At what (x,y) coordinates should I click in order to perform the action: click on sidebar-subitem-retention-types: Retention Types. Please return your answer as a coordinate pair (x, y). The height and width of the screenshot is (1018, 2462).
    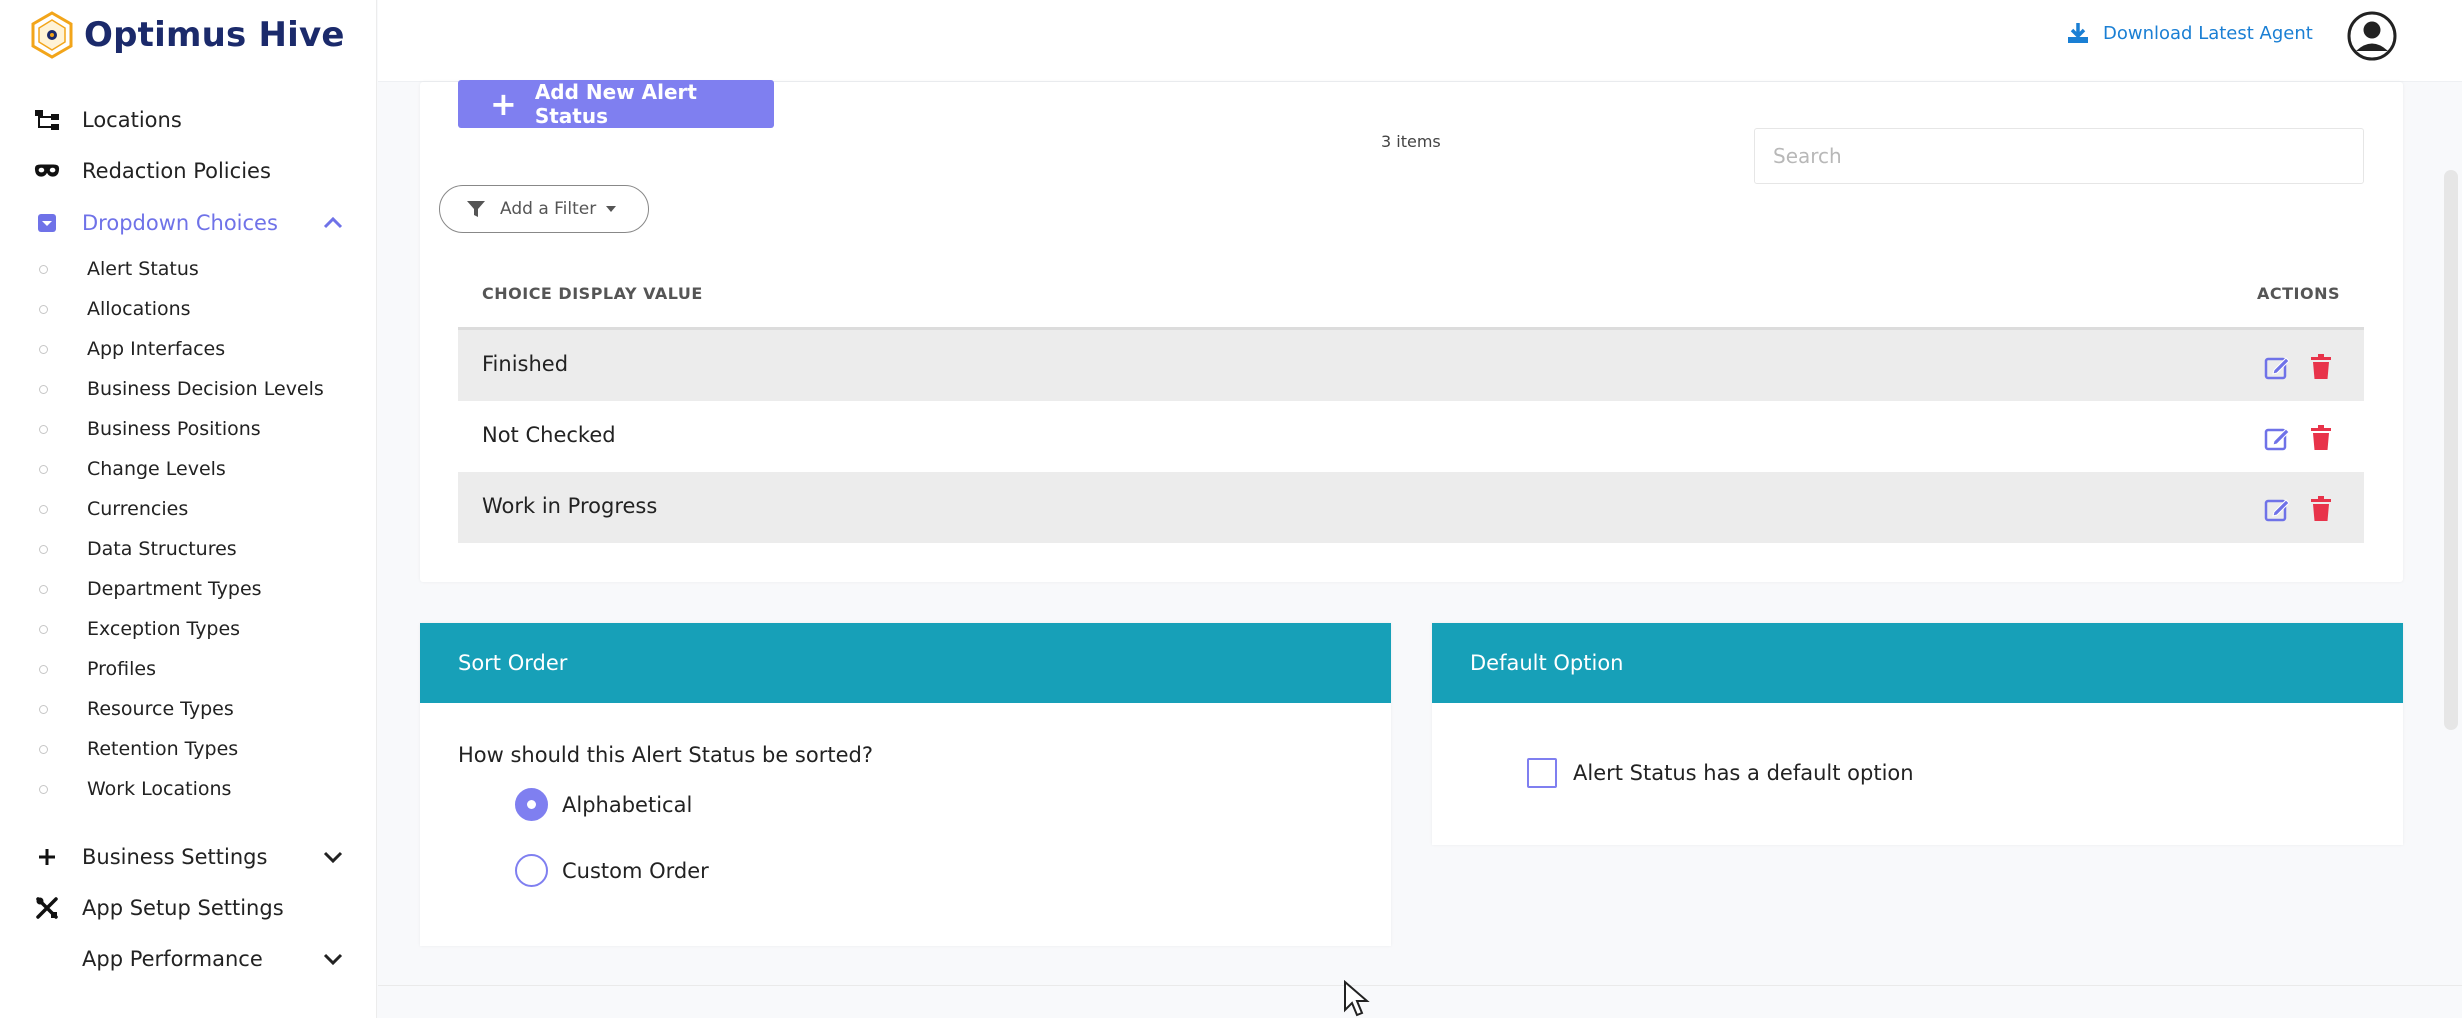
    Looking at the image, I should click on (188, 749).